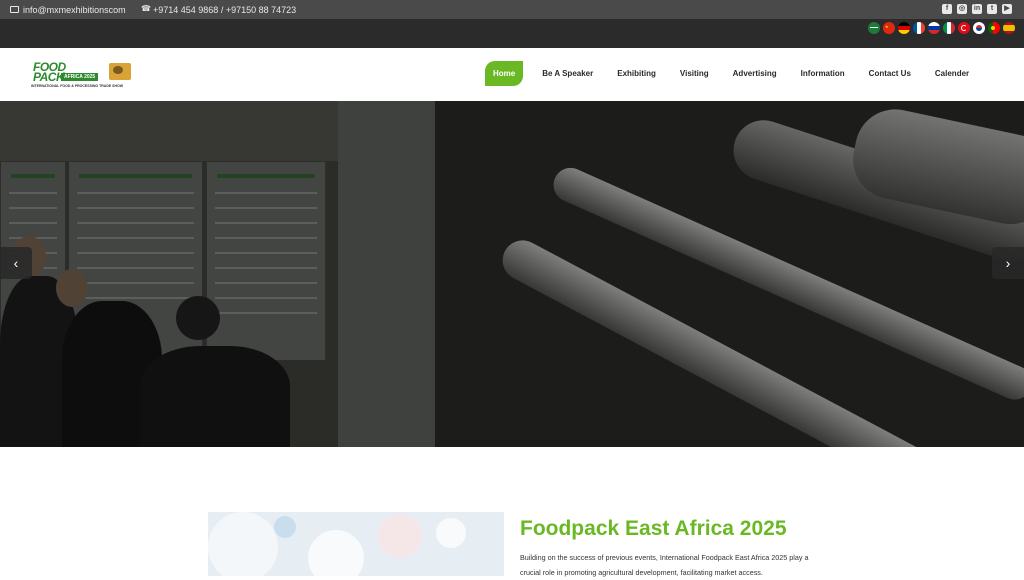  Describe the element at coordinates (1007, 9) in the screenshot. I see `youtube-icon: ▶` at that location.